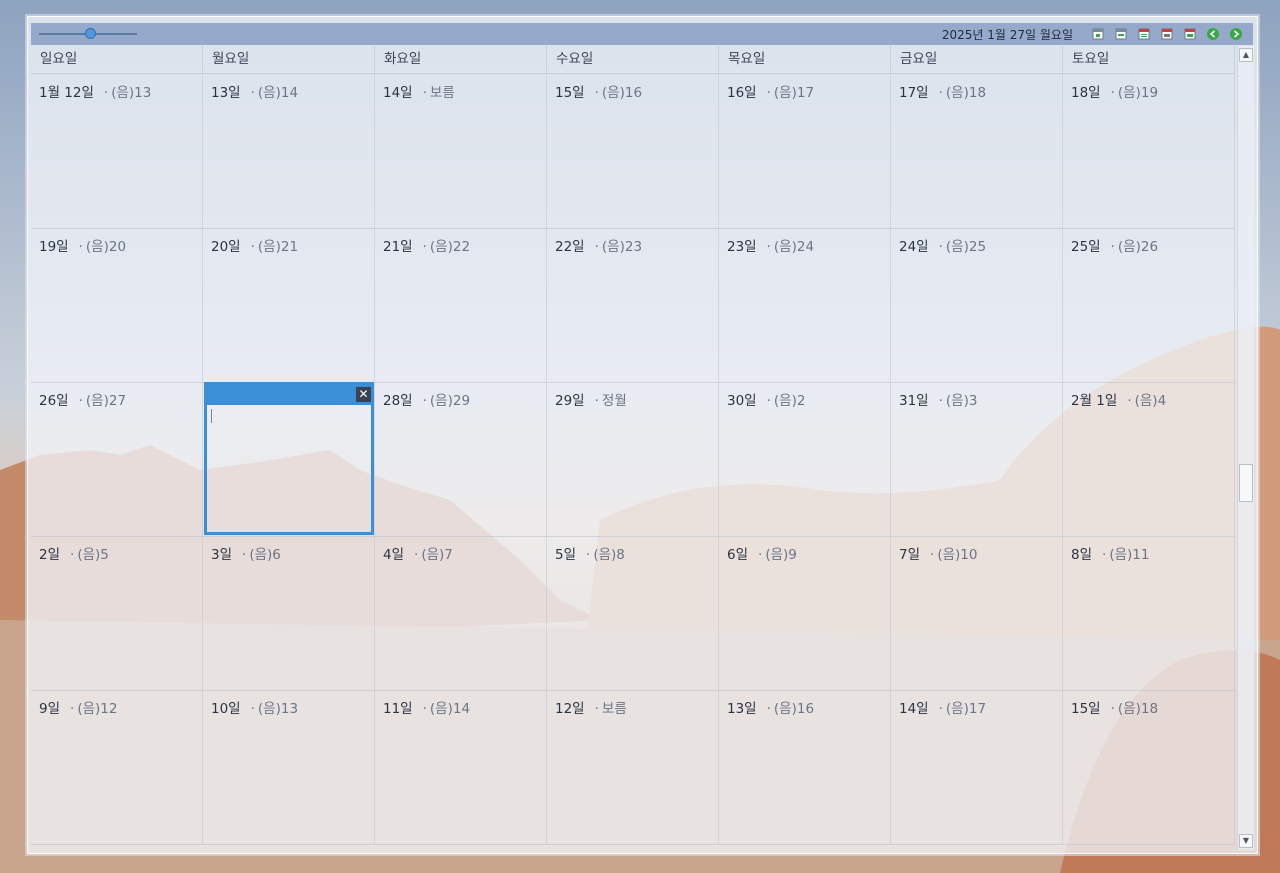 This screenshot has height=873, width=1280. What do you see at coordinates (1246, 483) in the screenshot?
I see `scroll-thumb` at bounding box center [1246, 483].